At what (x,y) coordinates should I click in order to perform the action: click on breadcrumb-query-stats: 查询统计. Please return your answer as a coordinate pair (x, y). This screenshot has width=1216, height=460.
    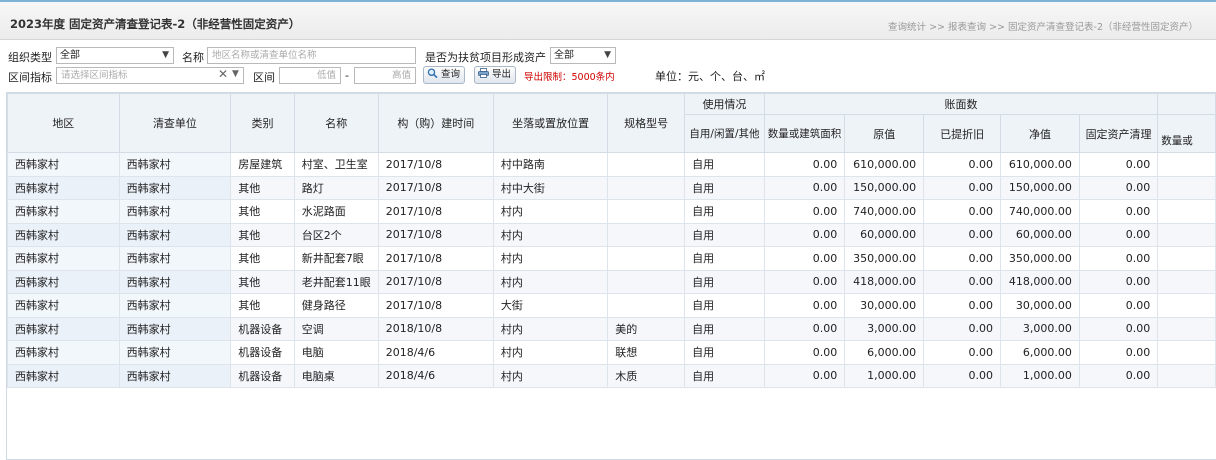
    Looking at the image, I should click on (907, 27).